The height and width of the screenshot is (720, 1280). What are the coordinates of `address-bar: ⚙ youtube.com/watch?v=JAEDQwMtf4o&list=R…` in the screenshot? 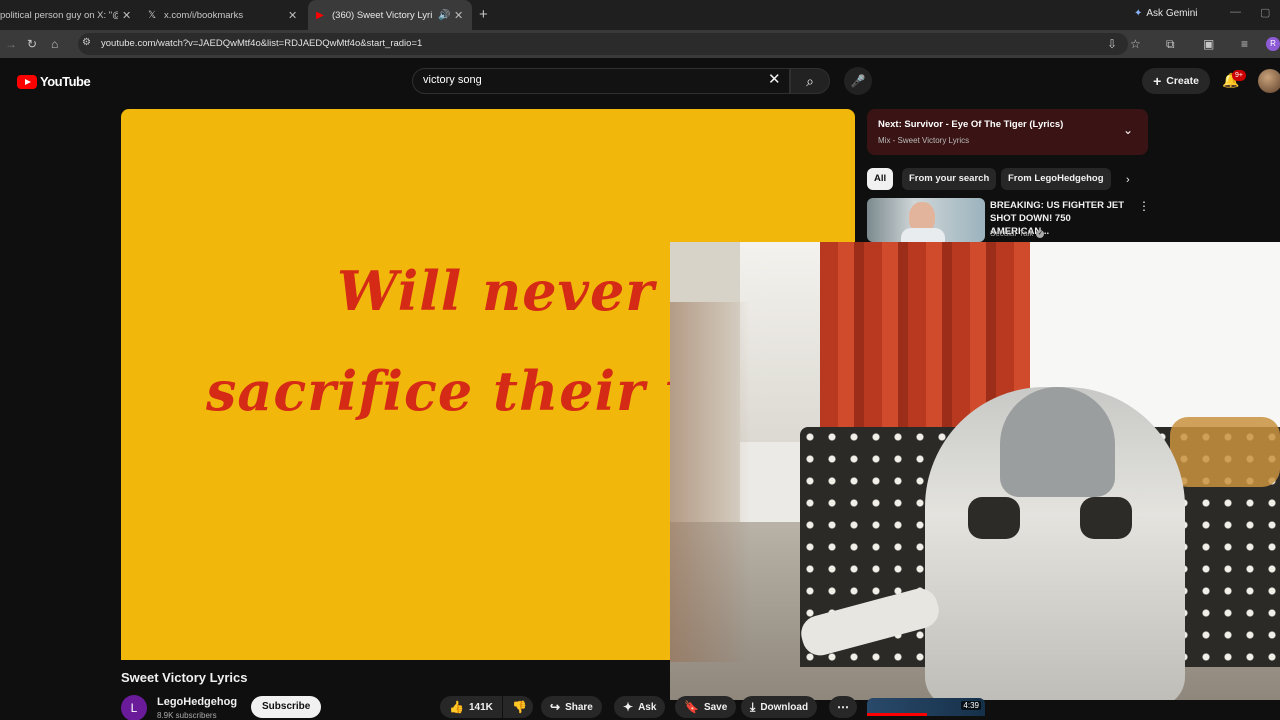 It's located at (603, 44).